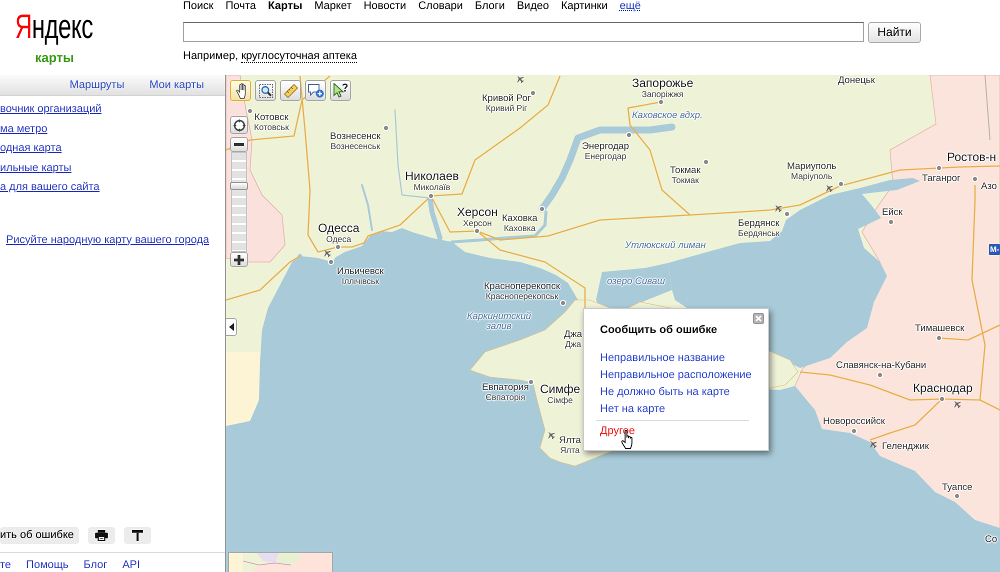 The height and width of the screenshot is (572, 1000). What do you see at coordinates (360, 271) in the screenshot?
I see `place-label: Ильичевск` at bounding box center [360, 271].